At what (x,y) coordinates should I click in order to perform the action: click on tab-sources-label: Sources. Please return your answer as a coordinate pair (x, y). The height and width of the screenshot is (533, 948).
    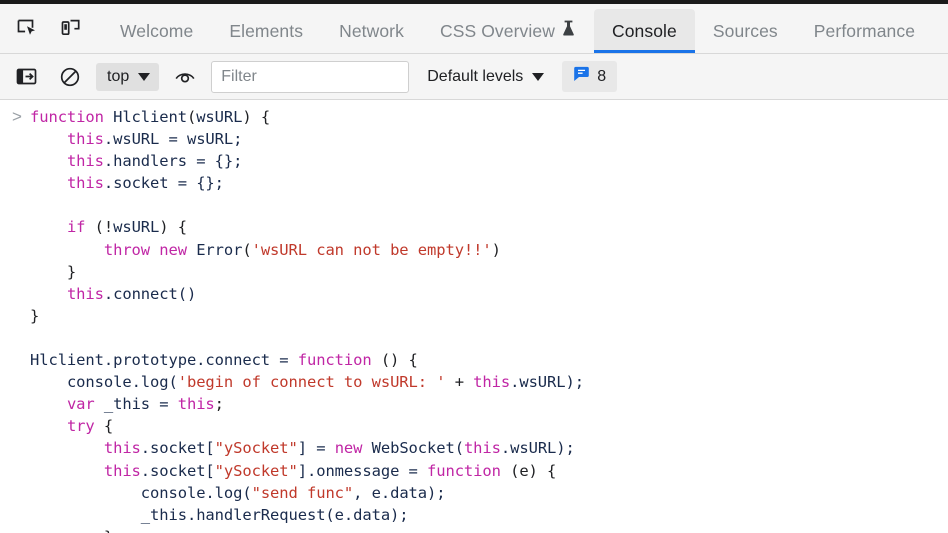
    Looking at the image, I should click on (745, 30).